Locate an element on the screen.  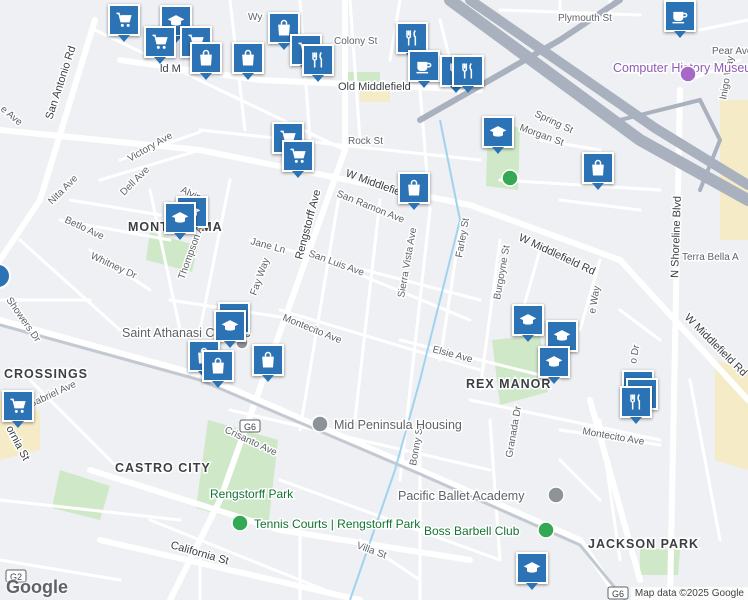
street-label-pear: Pear Ave is located at coordinates (730, 51).